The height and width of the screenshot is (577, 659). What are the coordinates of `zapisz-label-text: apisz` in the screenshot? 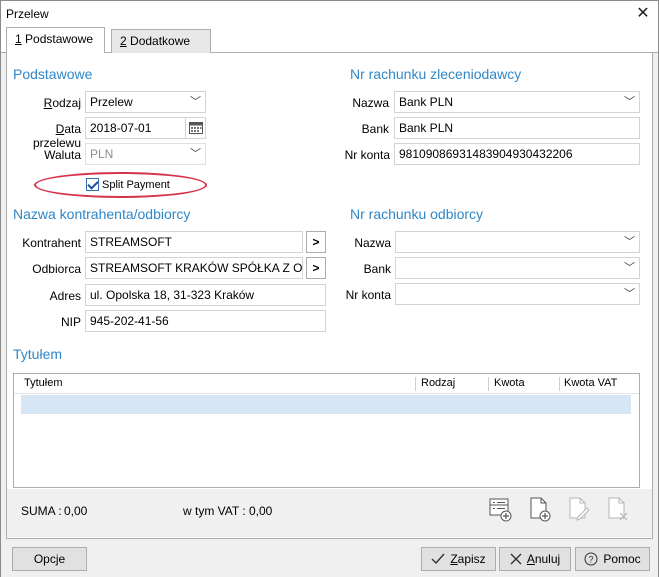 It's located at (471, 559).